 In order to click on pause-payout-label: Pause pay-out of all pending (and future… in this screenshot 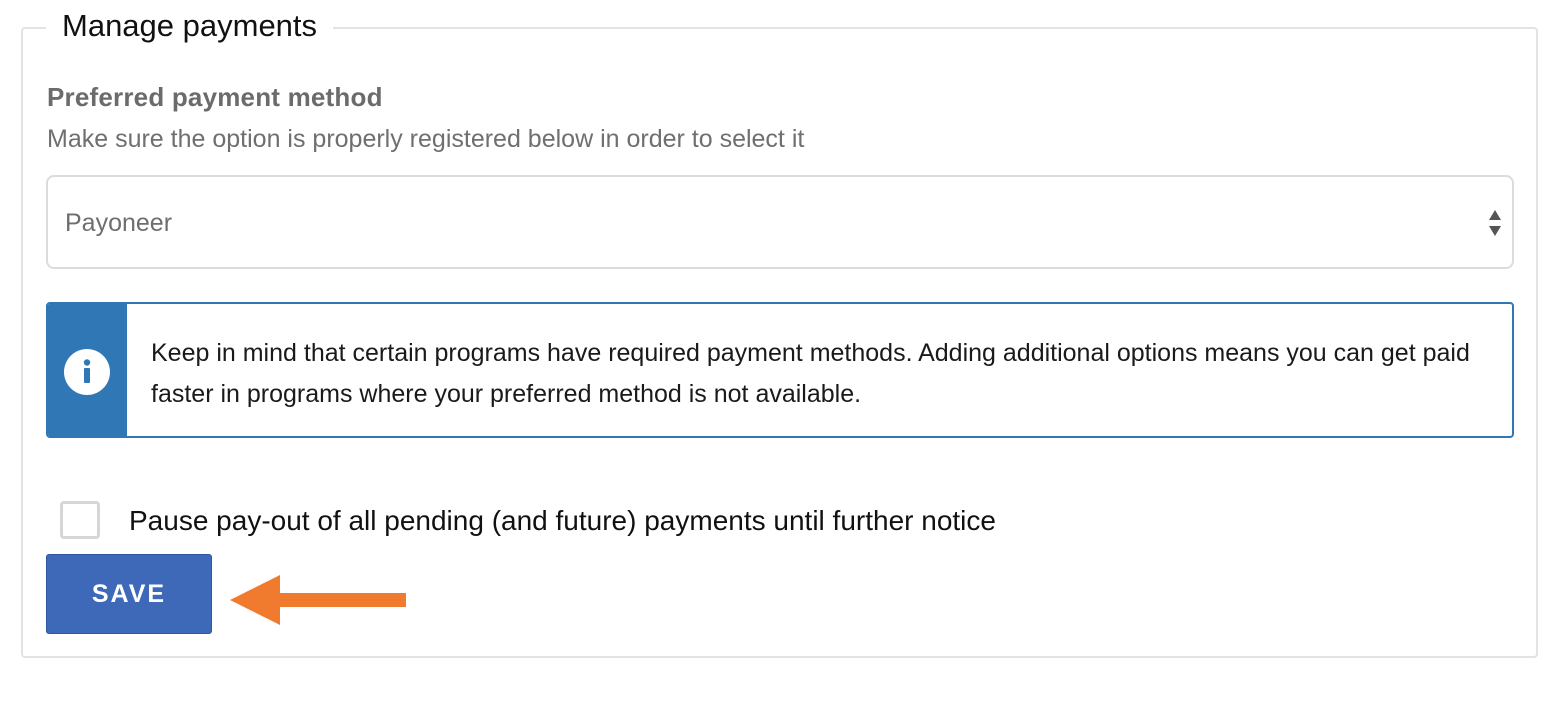, I will do `click(562, 521)`.